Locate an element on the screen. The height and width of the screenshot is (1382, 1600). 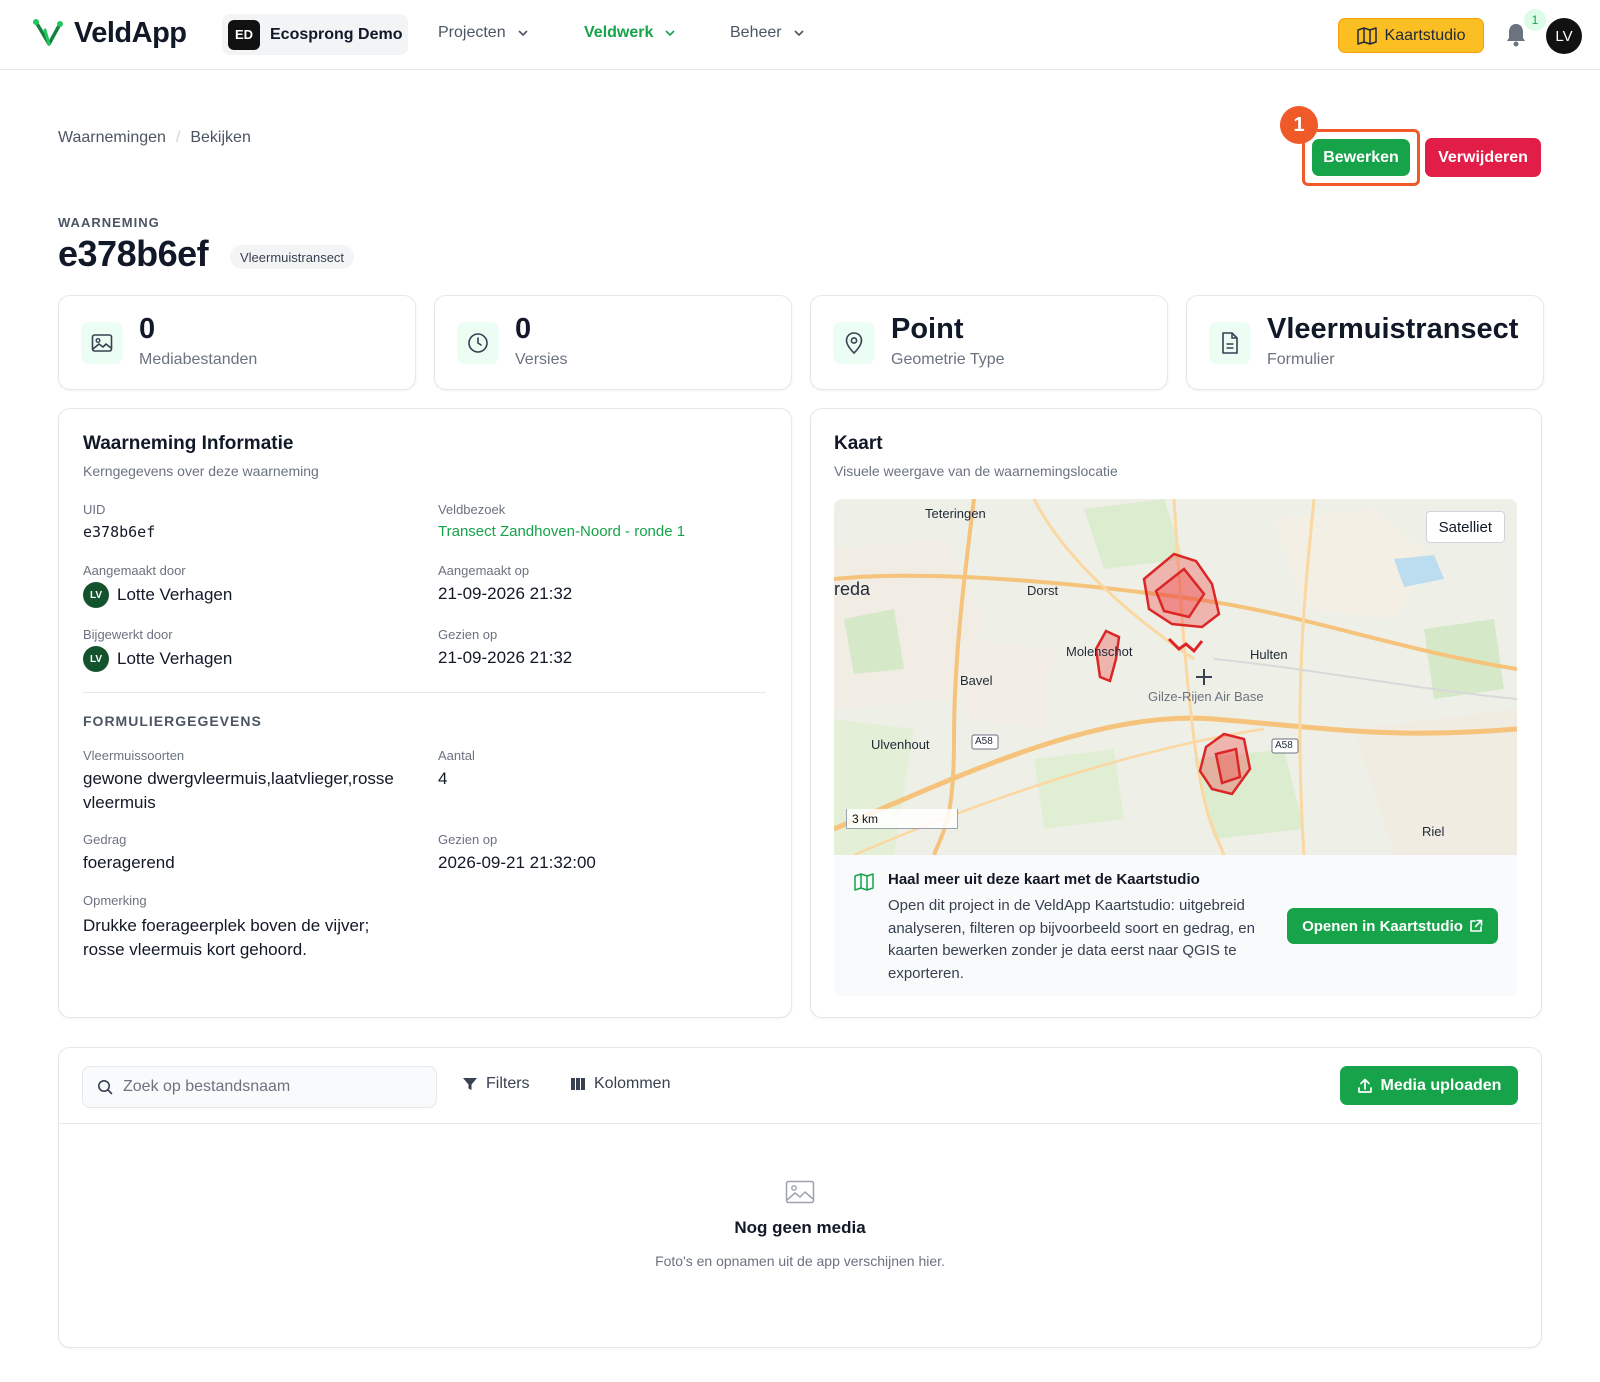
kaartstudio-label: Kaartstudio is located at coordinates (1425, 35).